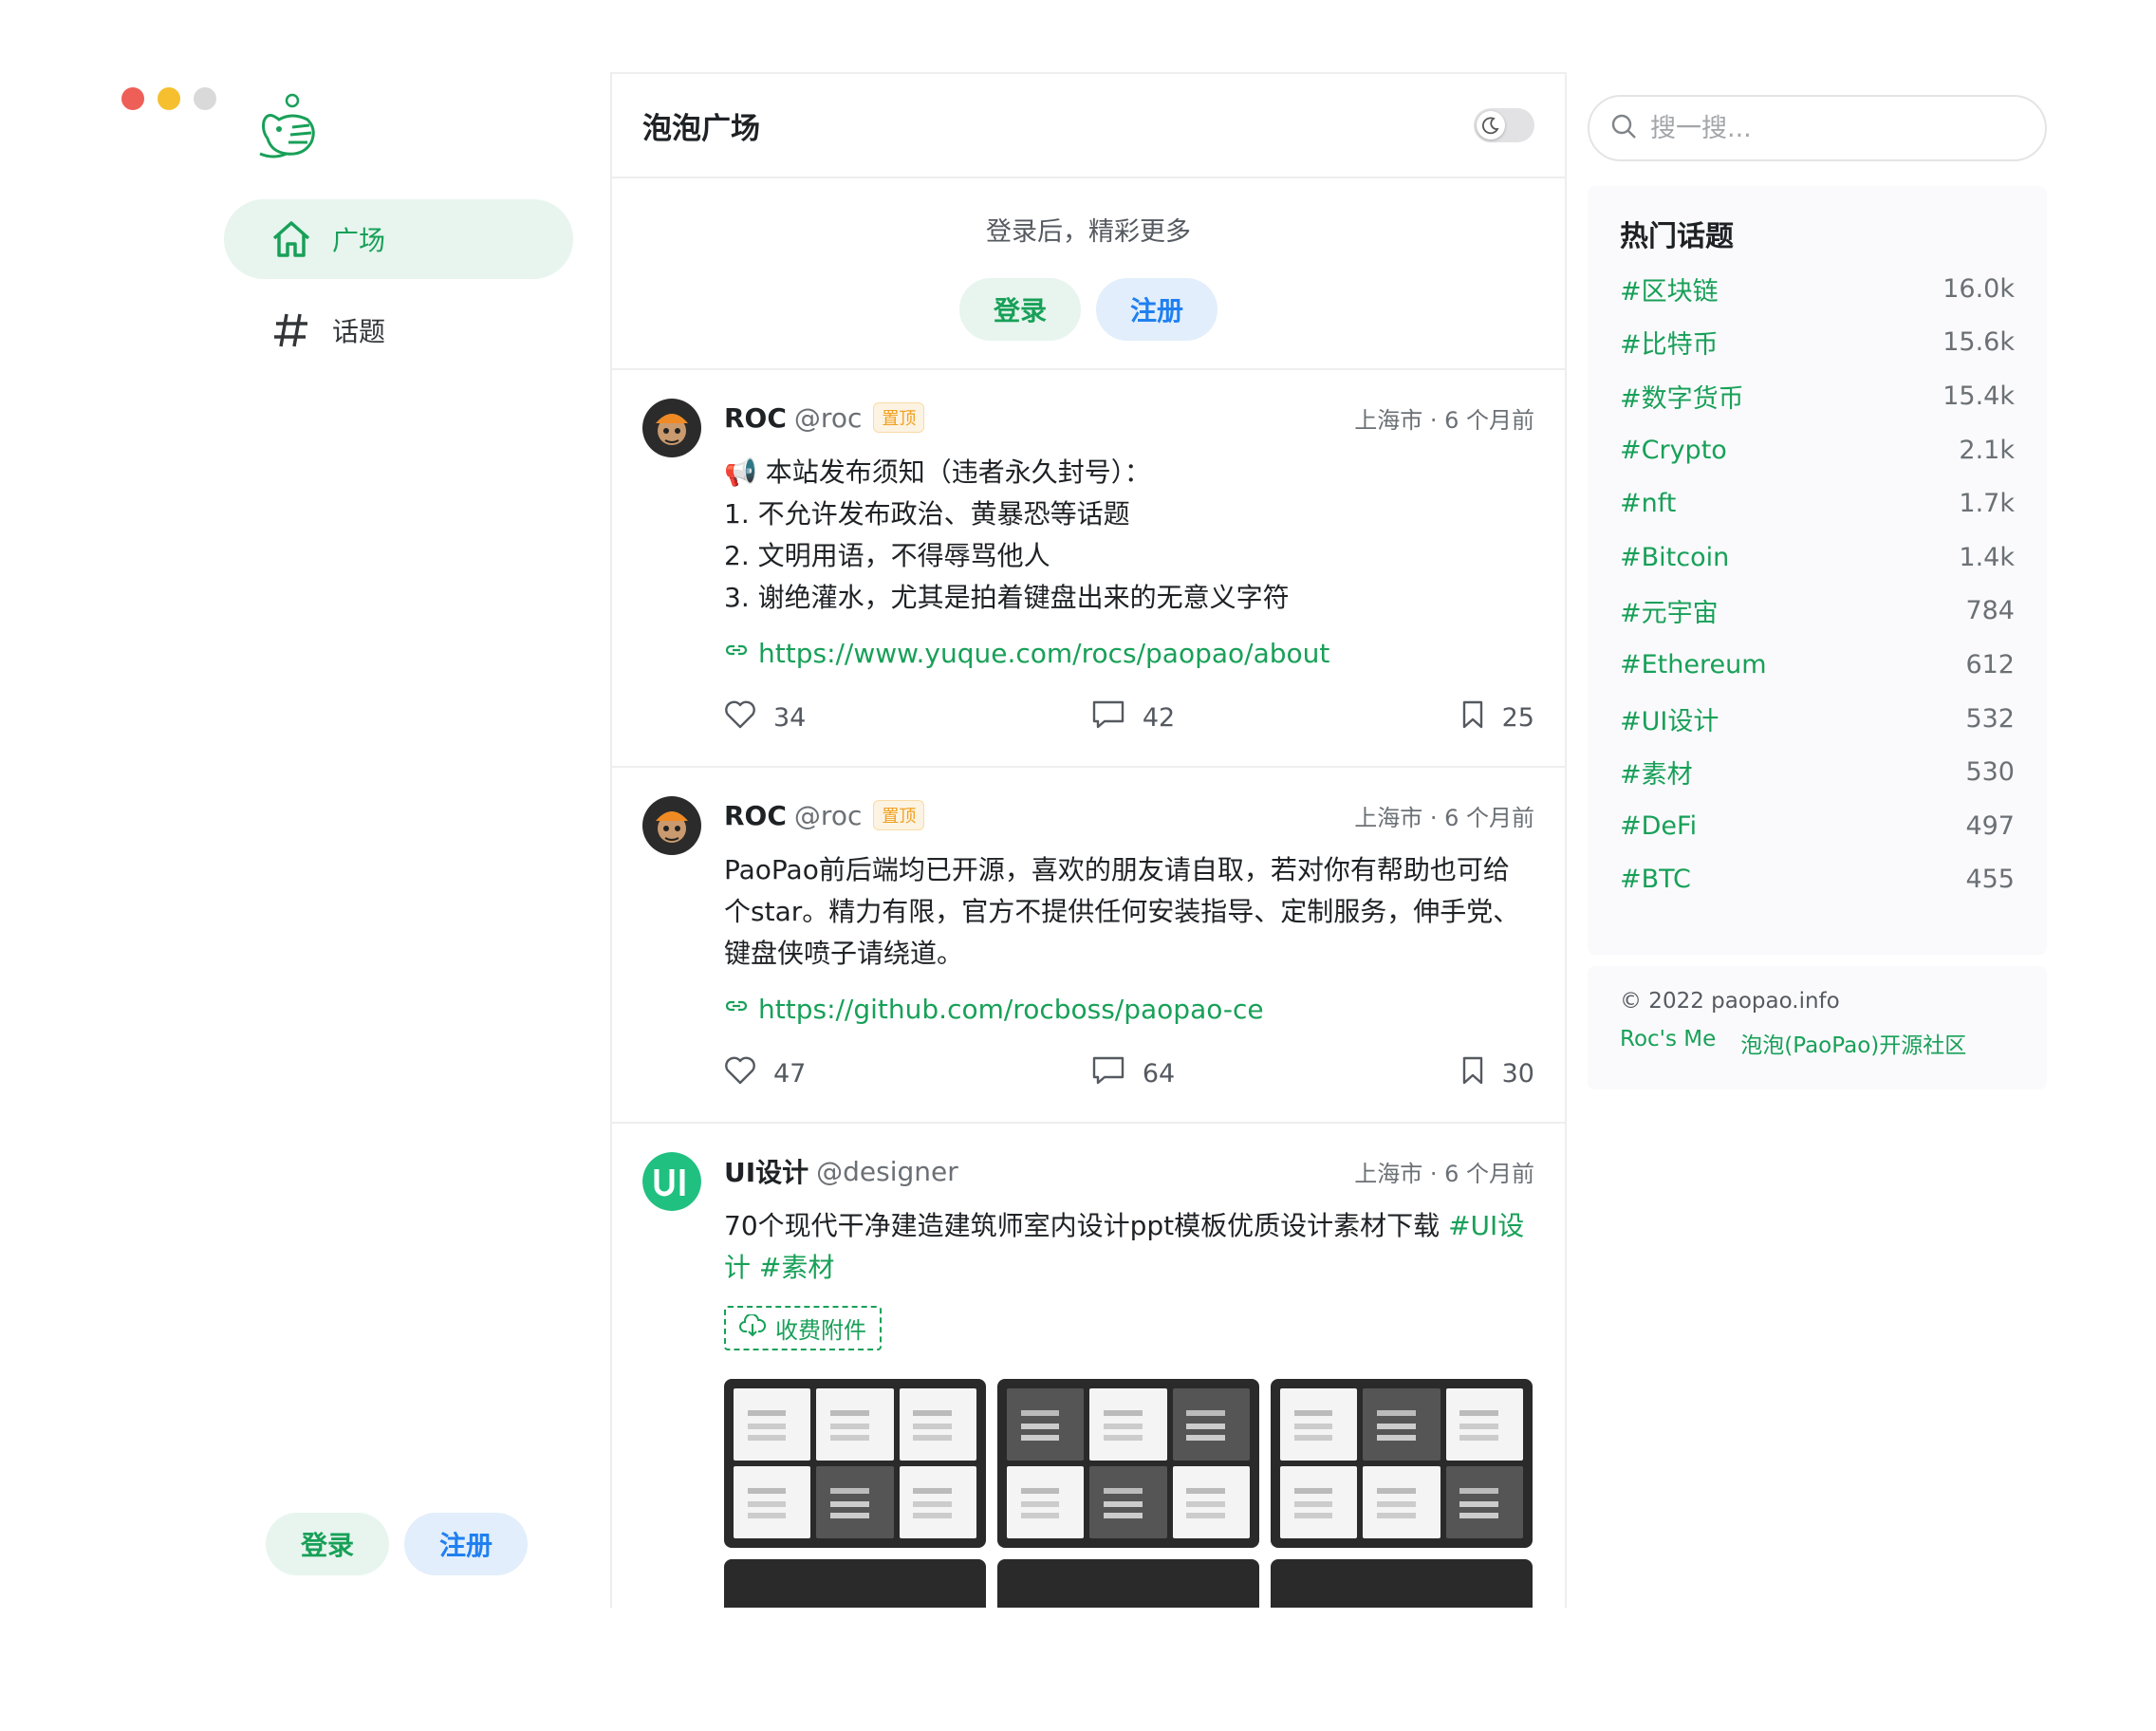 Image resolution: width=2156 pixels, height=1731 pixels. Describe the element at coordinates (1117, 869) in the screenshot. I see `post-line: PaoPao前后端均已开源，喜欢的朋友请自取，若对你有帮助也可给` at that location.